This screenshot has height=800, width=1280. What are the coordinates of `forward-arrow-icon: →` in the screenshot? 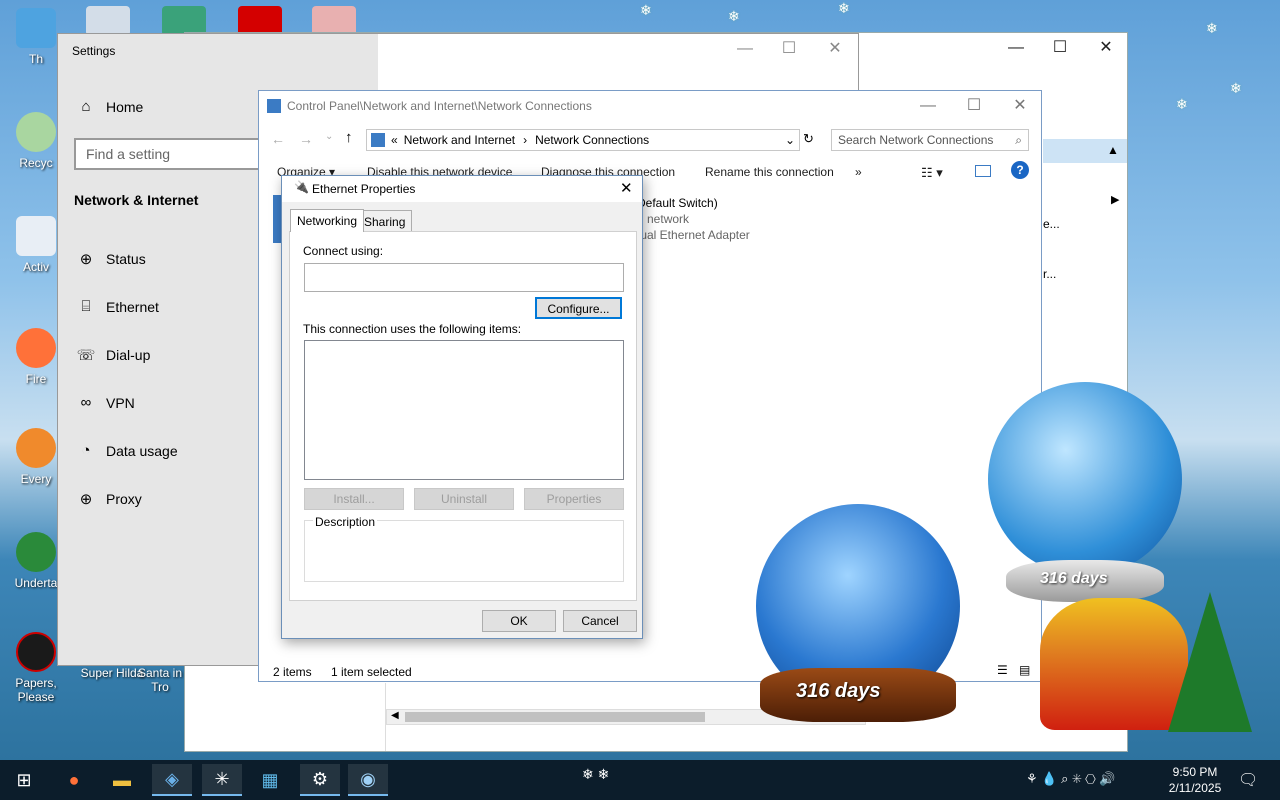 It's located at (306, 139).